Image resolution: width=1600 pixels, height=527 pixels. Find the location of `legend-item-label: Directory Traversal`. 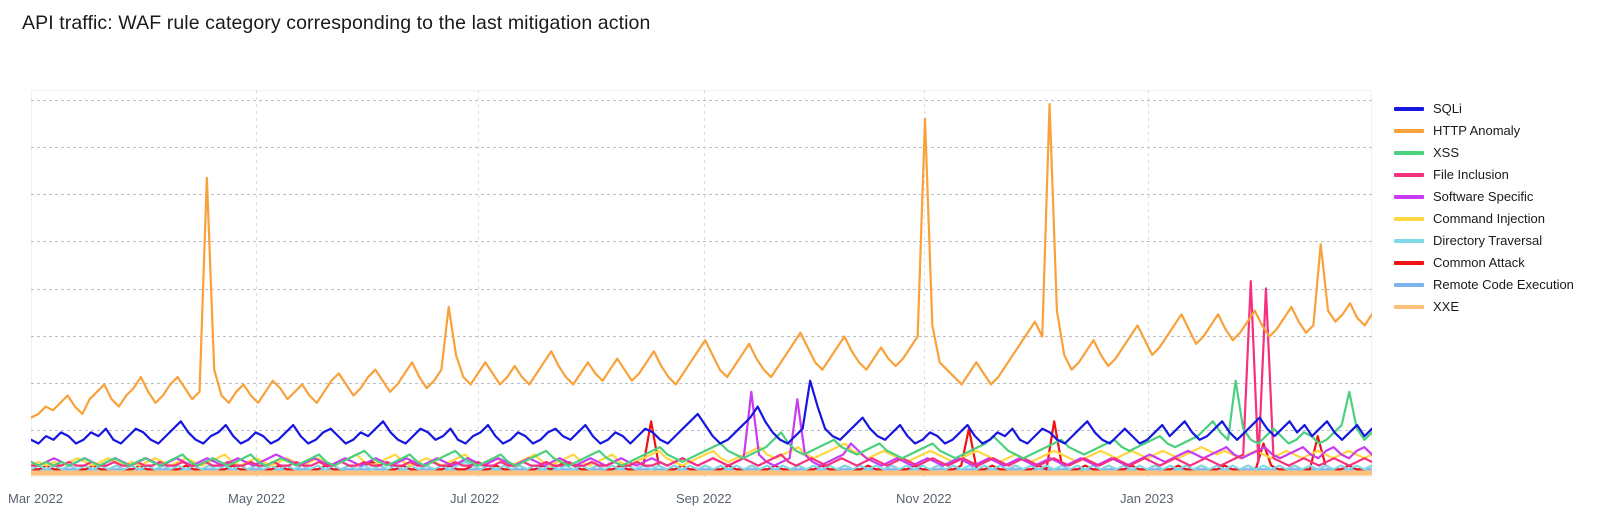

legend-item-label: Directory Traversal is located at coordinates (1488, 240).